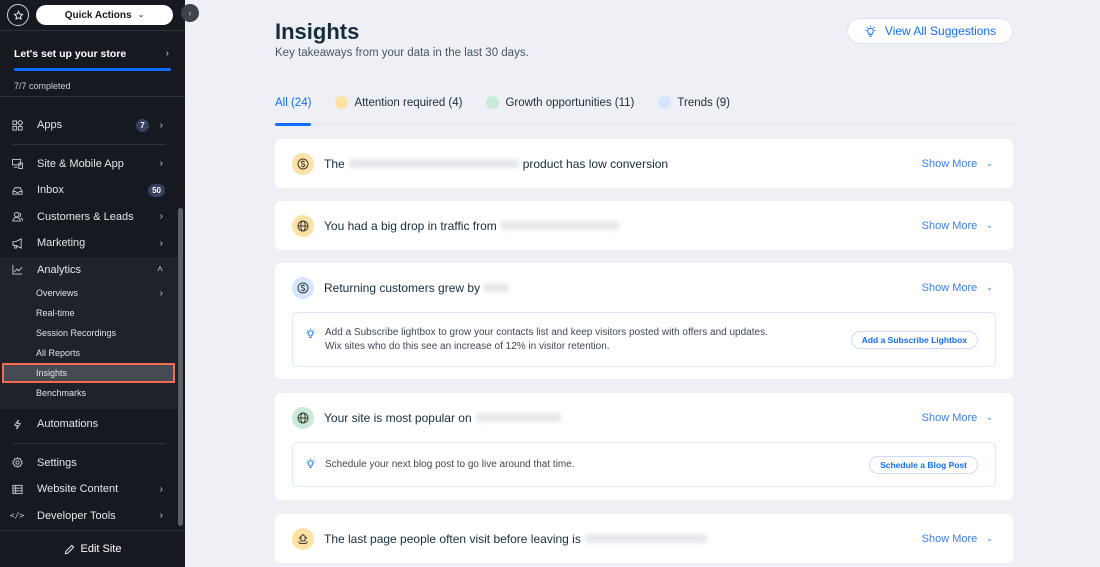 The height and width of the screenshot is (567, 1100). What do you see at coordinates (17, 424) in the screenshot?
I see `automations-bolt-icon` at bounding box center [17, 424].